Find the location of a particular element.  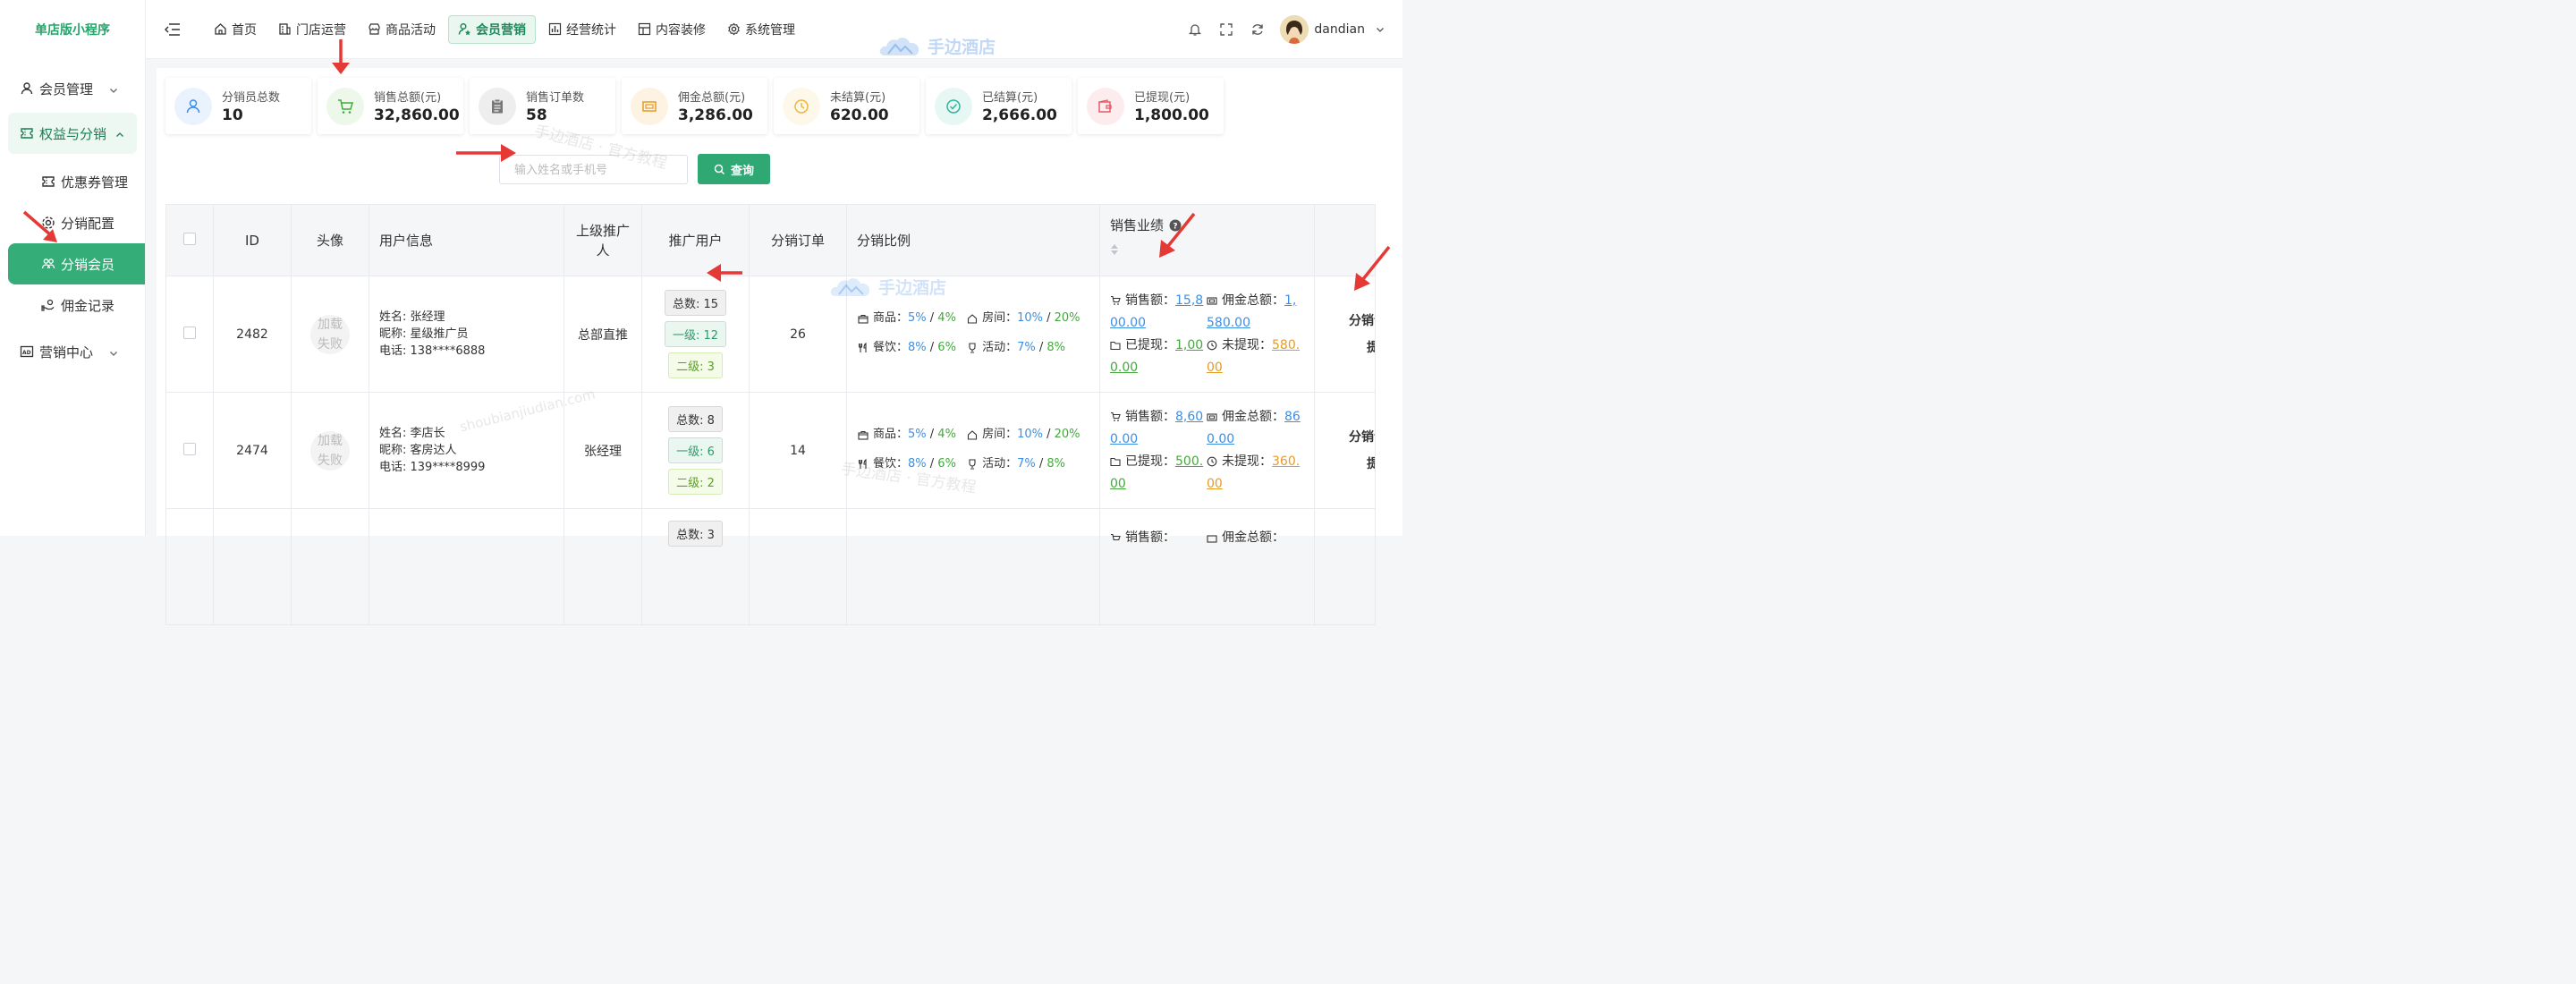

sidebar-item-label: 权益与分销 is located at coordinates (73, 133).